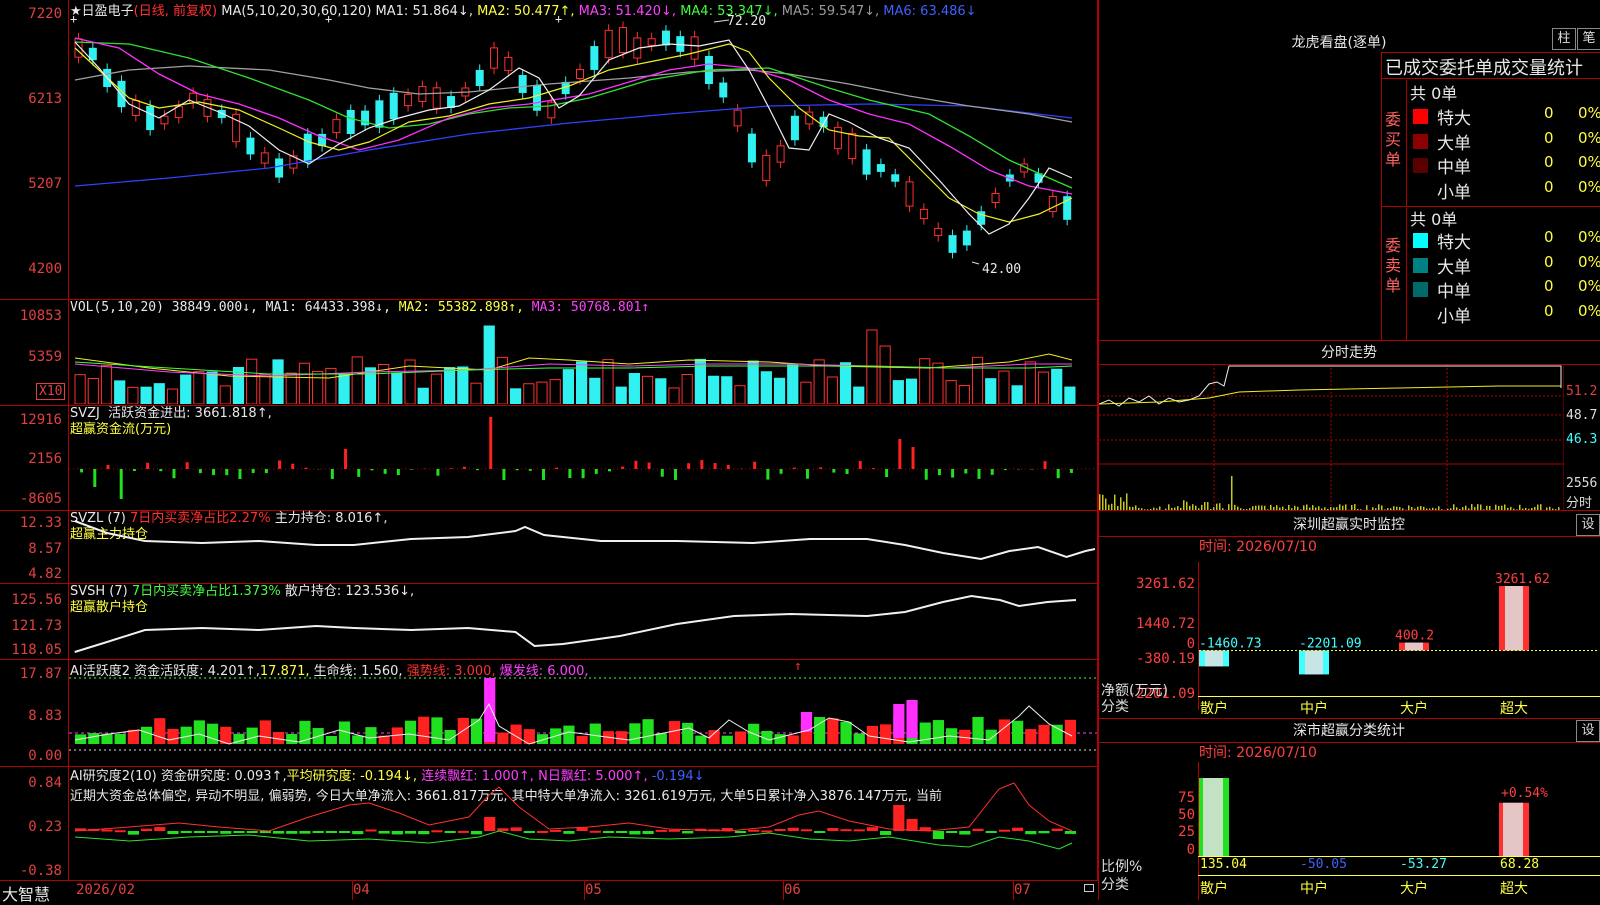 This screenshot has width=1600, height=905. I want to click on monitor-bar-highlight, so click(1214, 658).